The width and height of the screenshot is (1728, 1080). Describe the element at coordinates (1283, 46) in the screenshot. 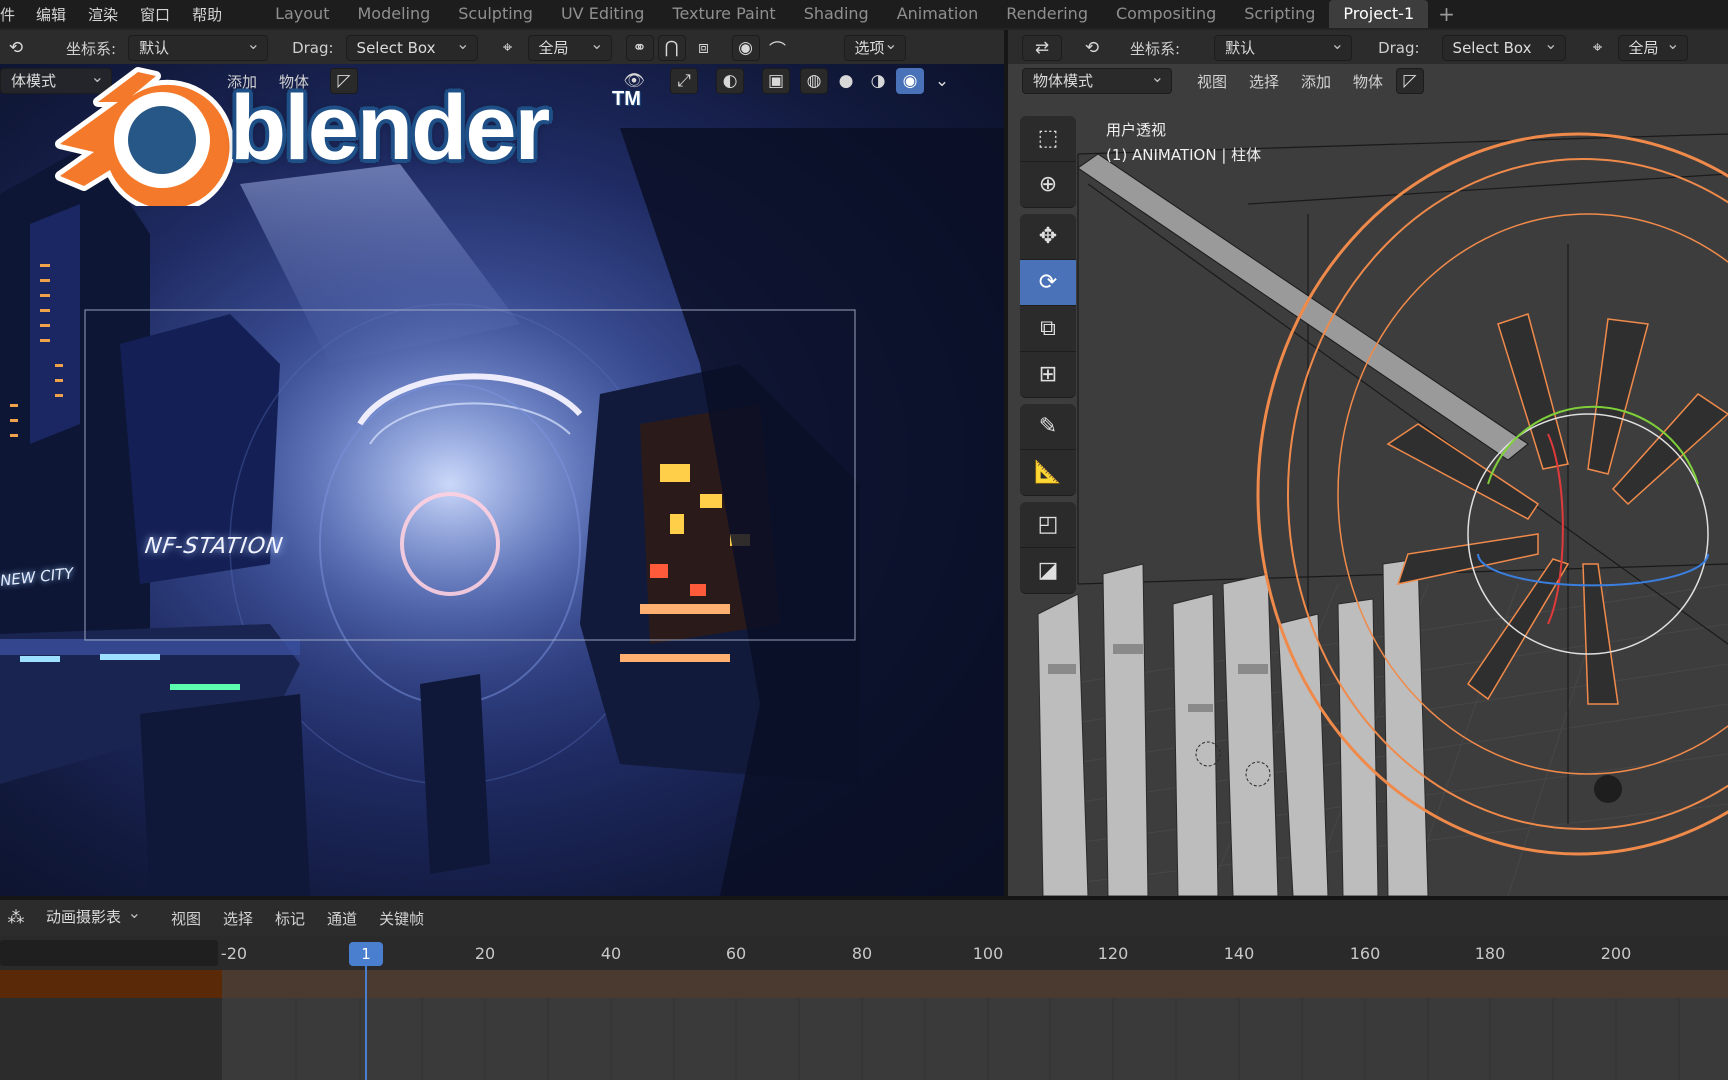

I see `coord-dropdown: 默认` at that location.